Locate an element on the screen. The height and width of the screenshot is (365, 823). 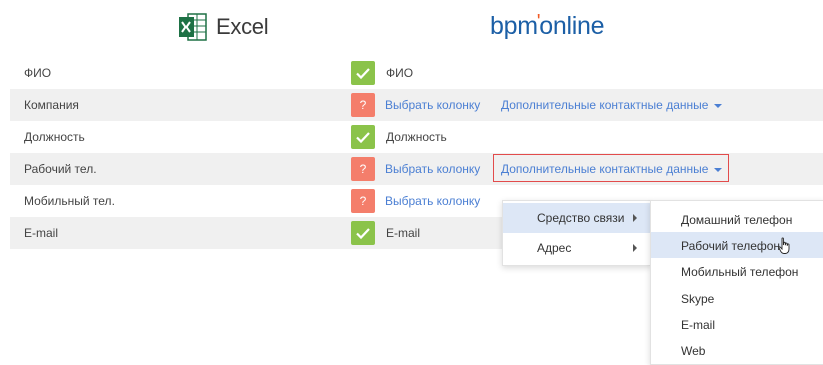
menu-item-label: Адрес is located at coordinates (554, 248).